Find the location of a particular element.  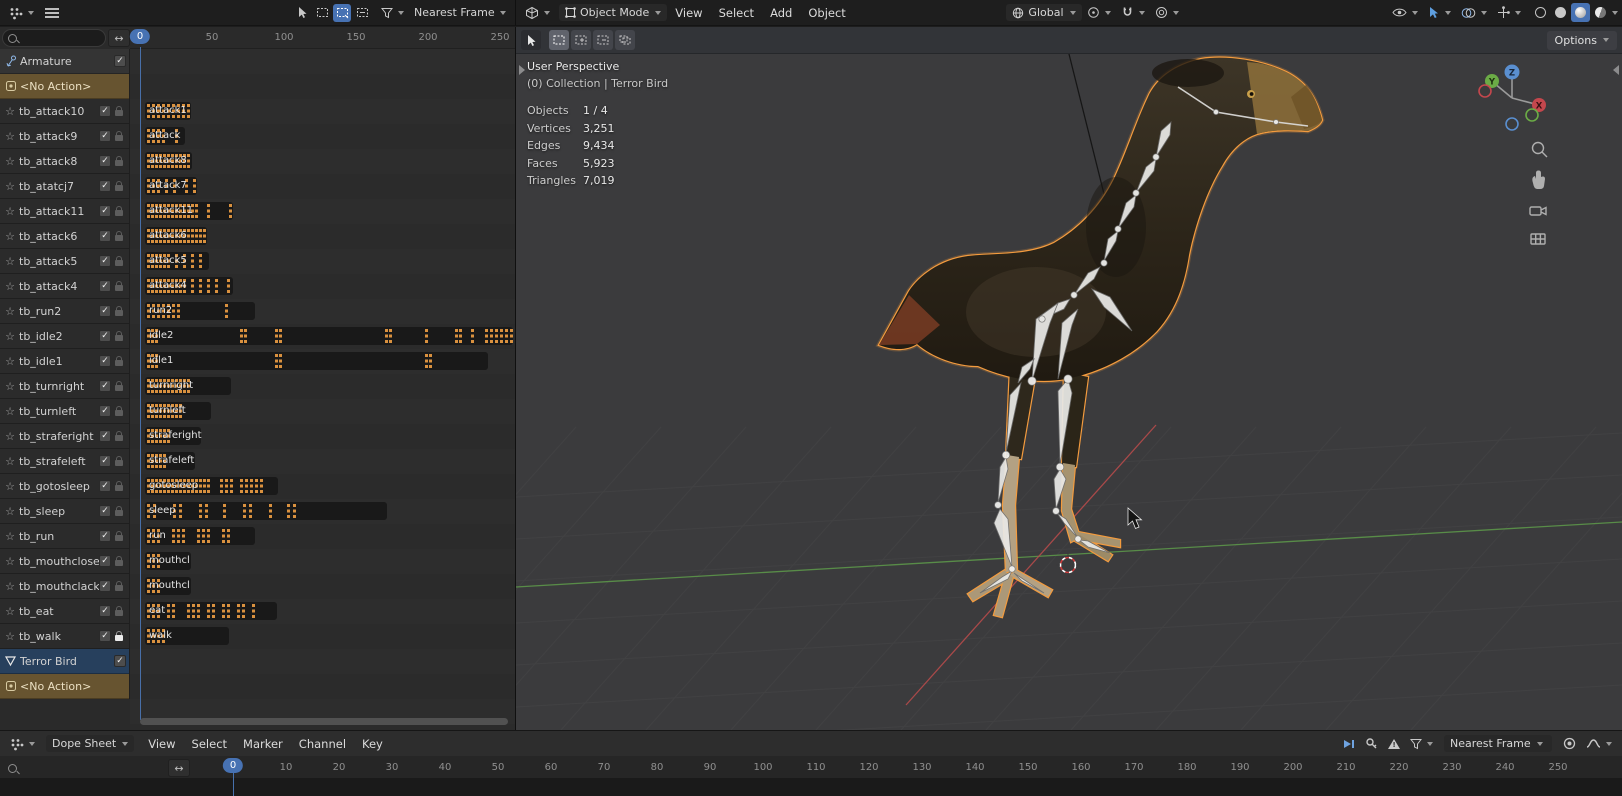

channel-tb-sleep: ☆ tb_sleep ✓ is located at coordinates (64, 511).